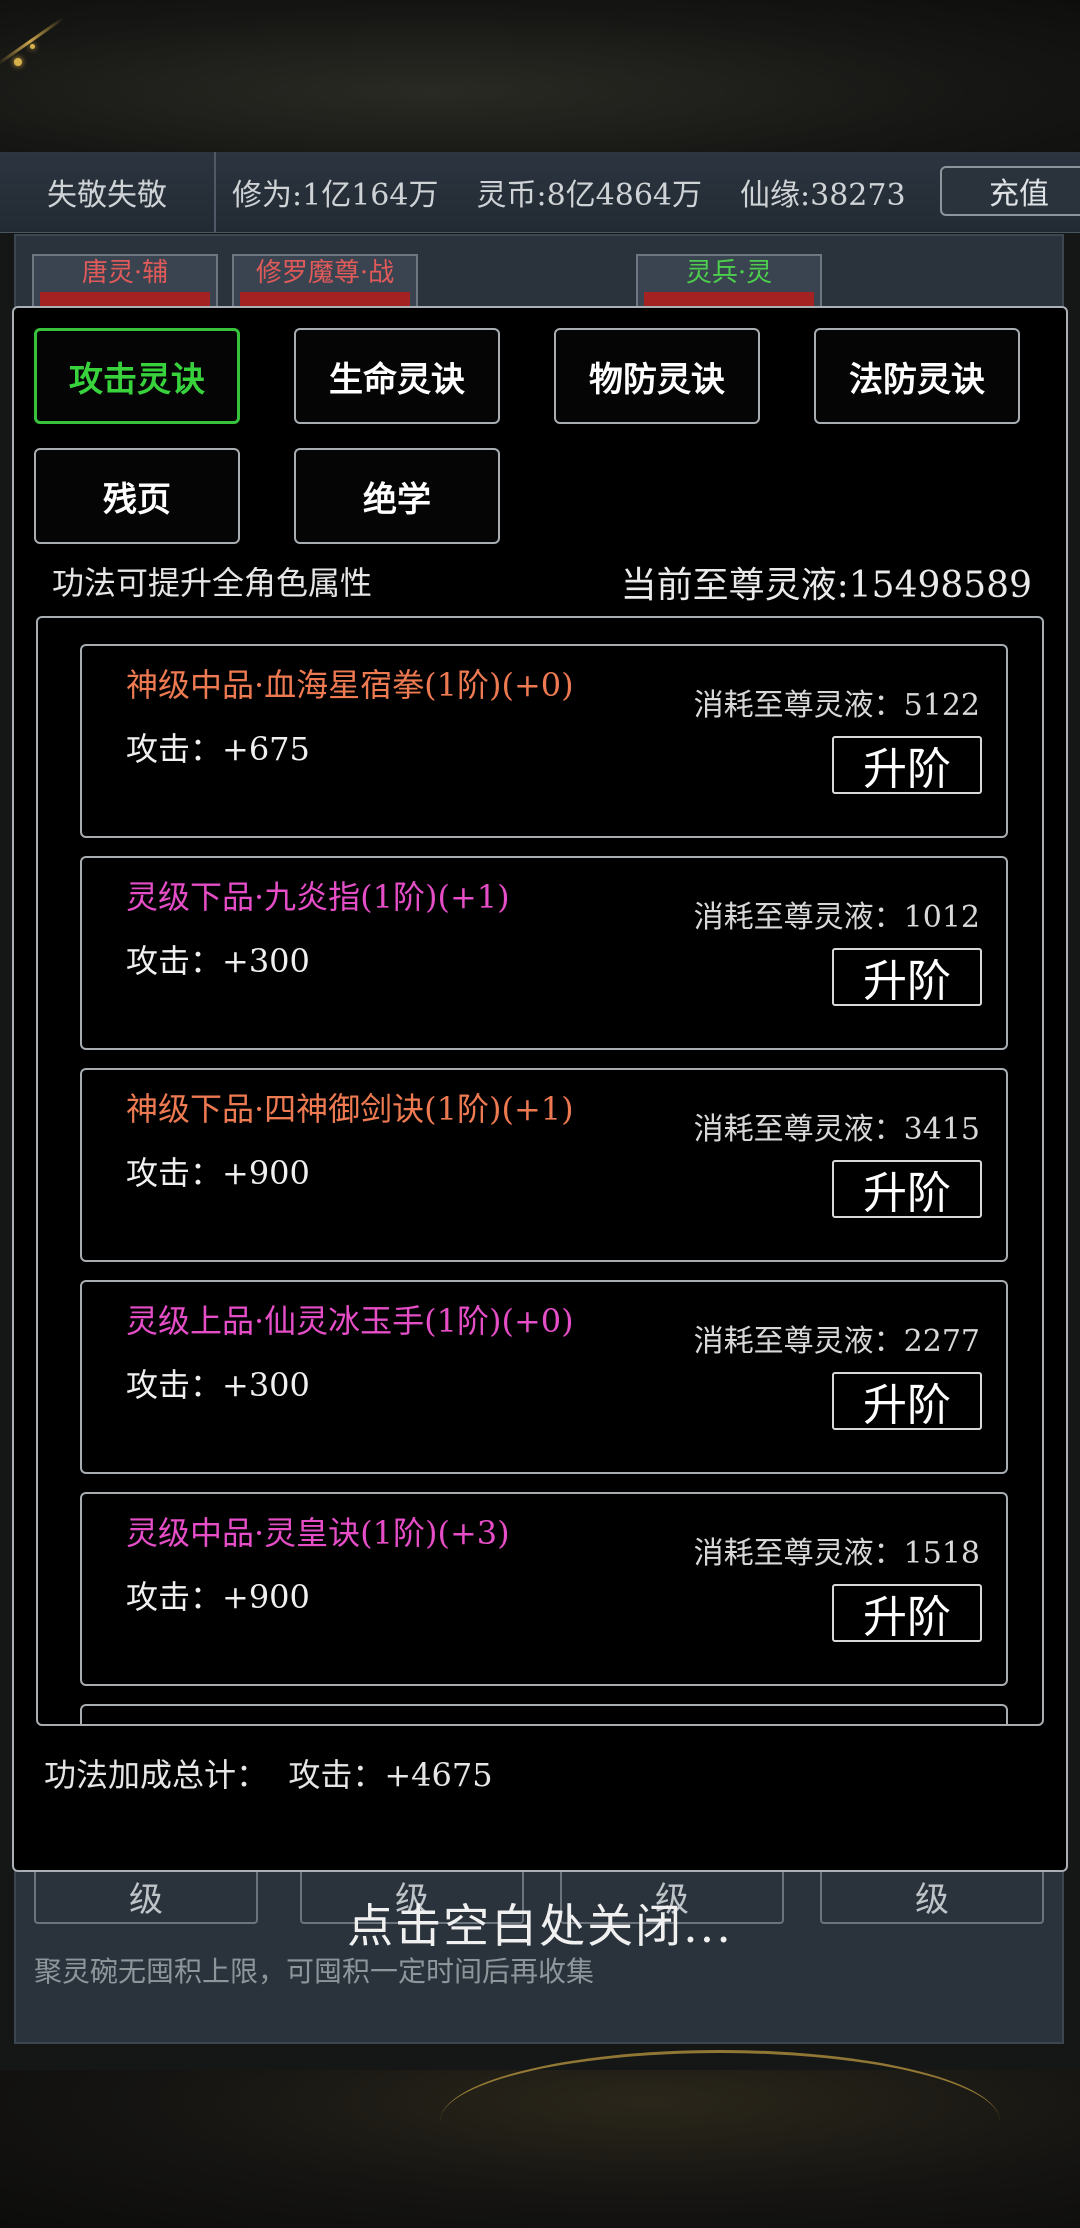 Image resolution: width=1080 pixels, height=2228 pixels. Describe the element at coordinates (156, 1775) in the screenshot. I see `bonus-total-label: 功法加成总计：` at that location.